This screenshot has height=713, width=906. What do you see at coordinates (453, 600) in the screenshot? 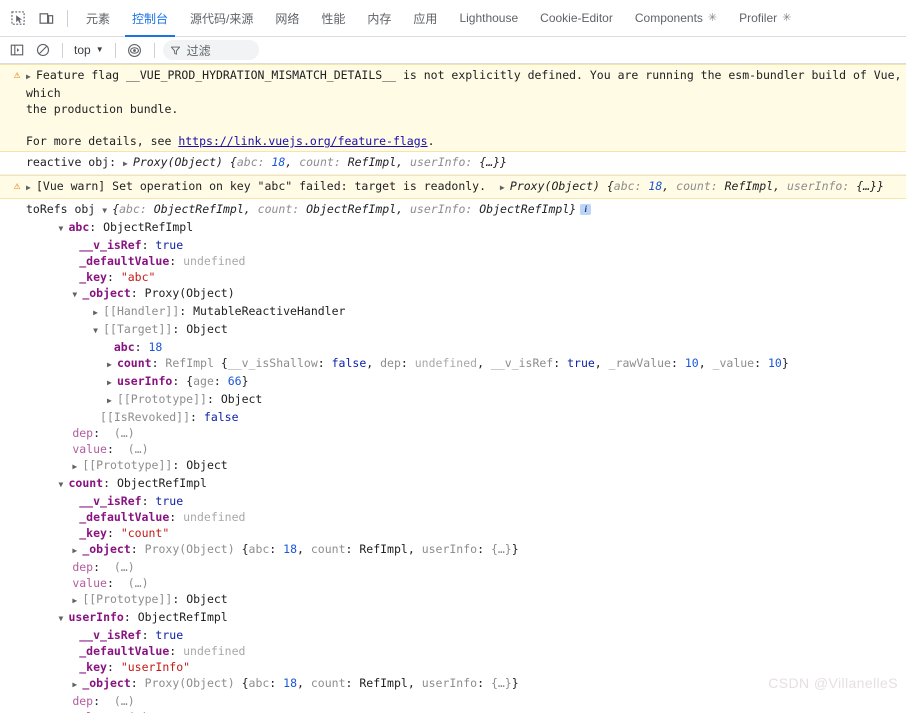
I see `tree-row-count-prototype: ▶ [[Prototype]]: Object` at bounding box center [453, 600].